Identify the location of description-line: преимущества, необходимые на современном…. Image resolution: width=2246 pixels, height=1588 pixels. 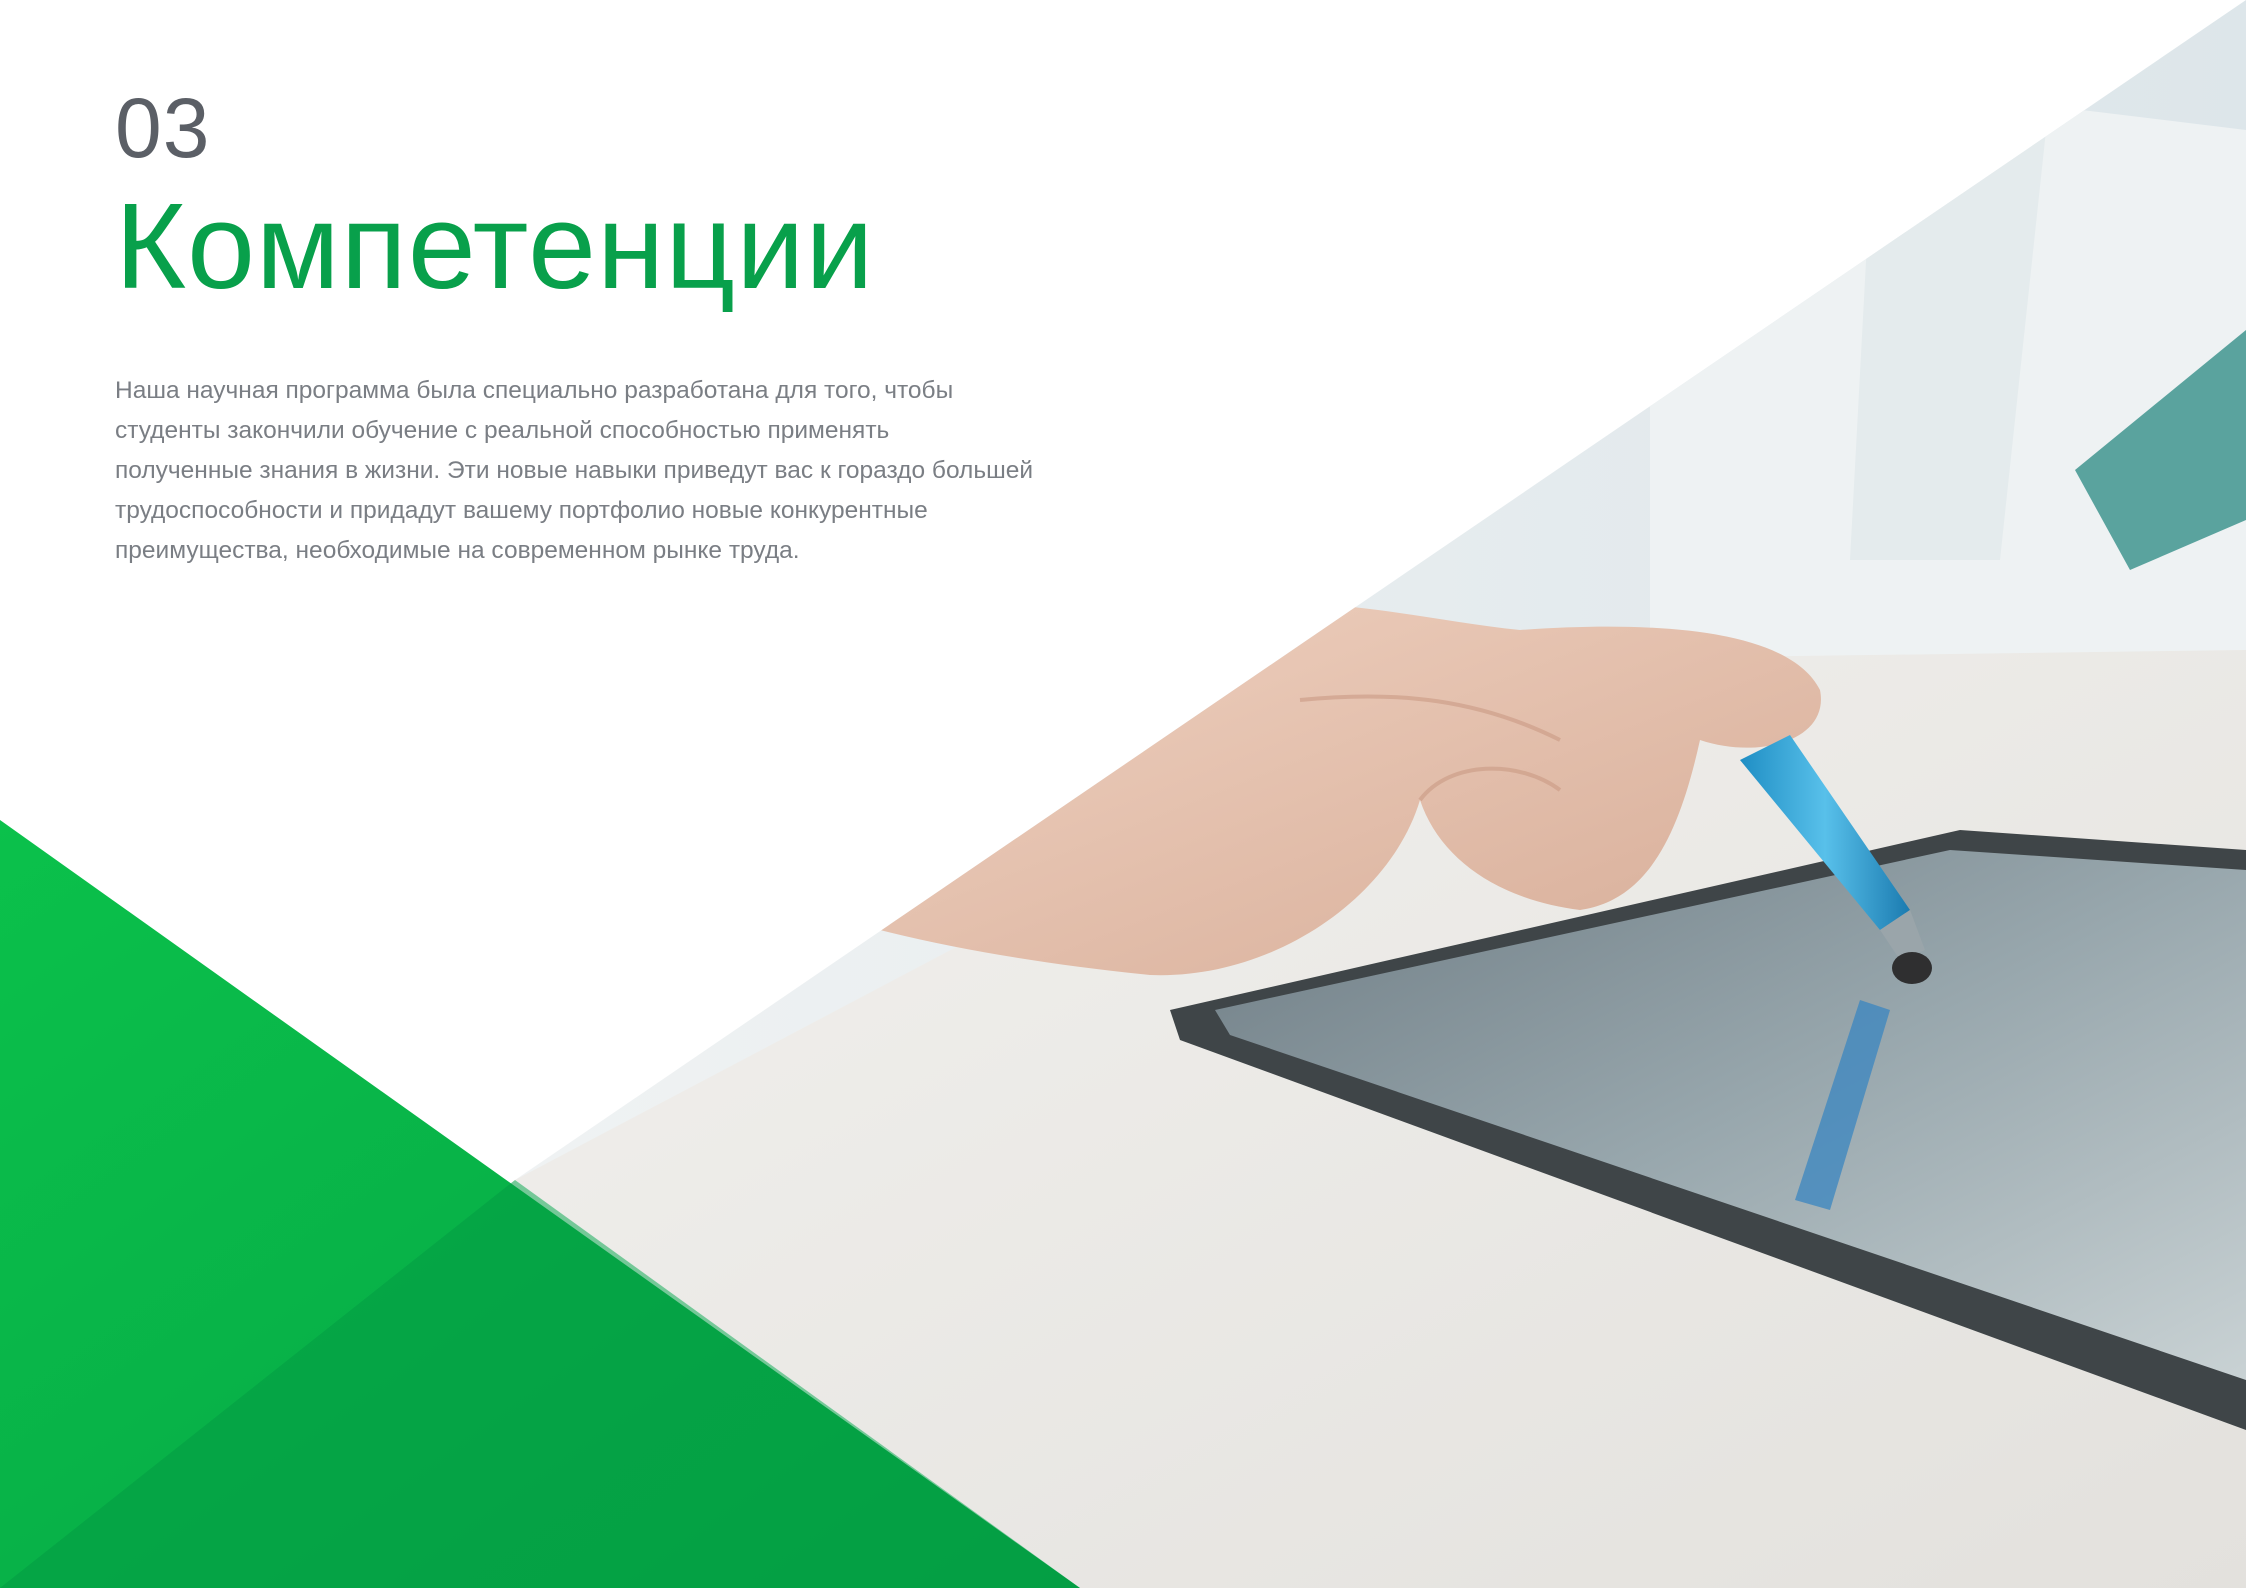
(457, 550).